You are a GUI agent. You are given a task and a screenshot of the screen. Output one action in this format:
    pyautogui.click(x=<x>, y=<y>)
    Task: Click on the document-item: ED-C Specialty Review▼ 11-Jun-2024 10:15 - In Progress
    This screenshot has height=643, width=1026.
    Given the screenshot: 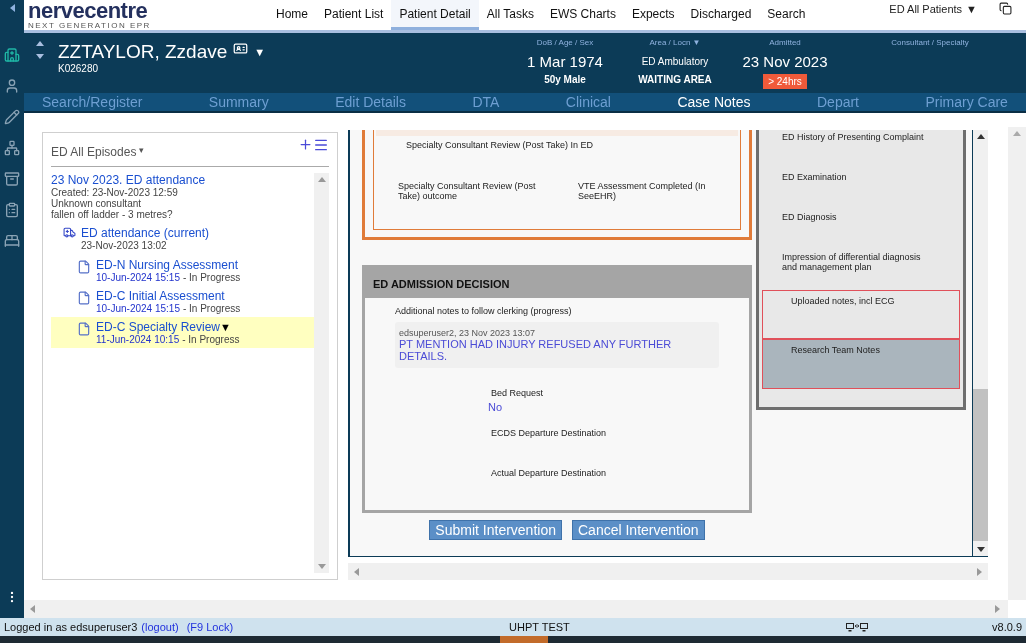 What is the action you would take?
    pyautogui.click(x=182, y=332)
    